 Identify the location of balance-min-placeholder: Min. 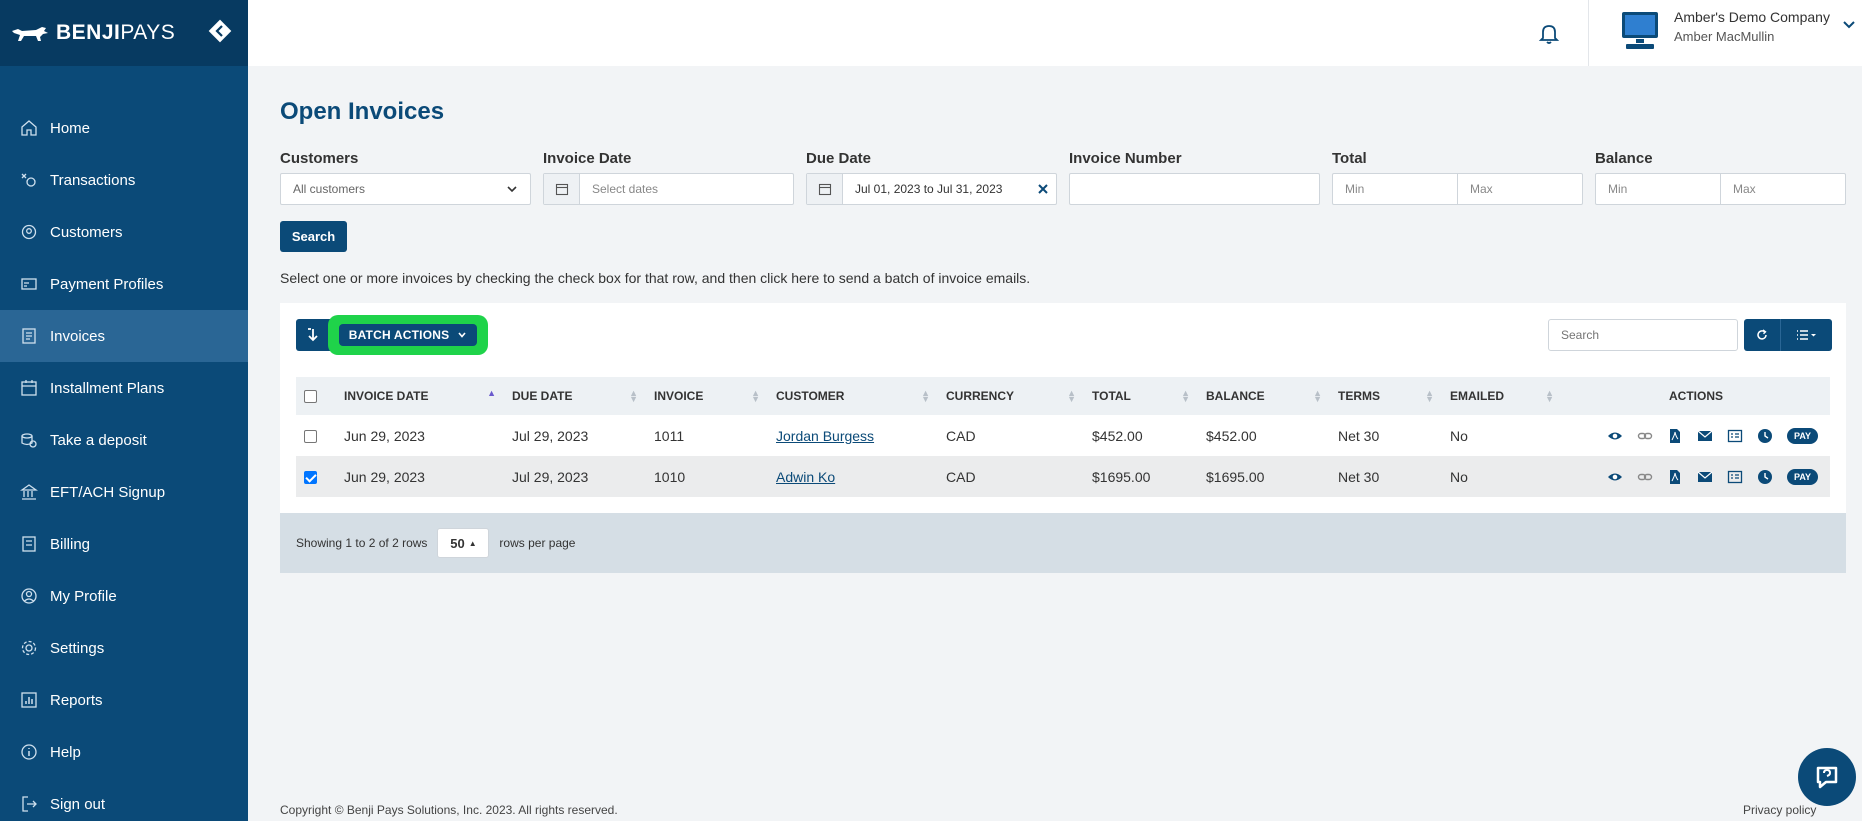
(1618, 189).